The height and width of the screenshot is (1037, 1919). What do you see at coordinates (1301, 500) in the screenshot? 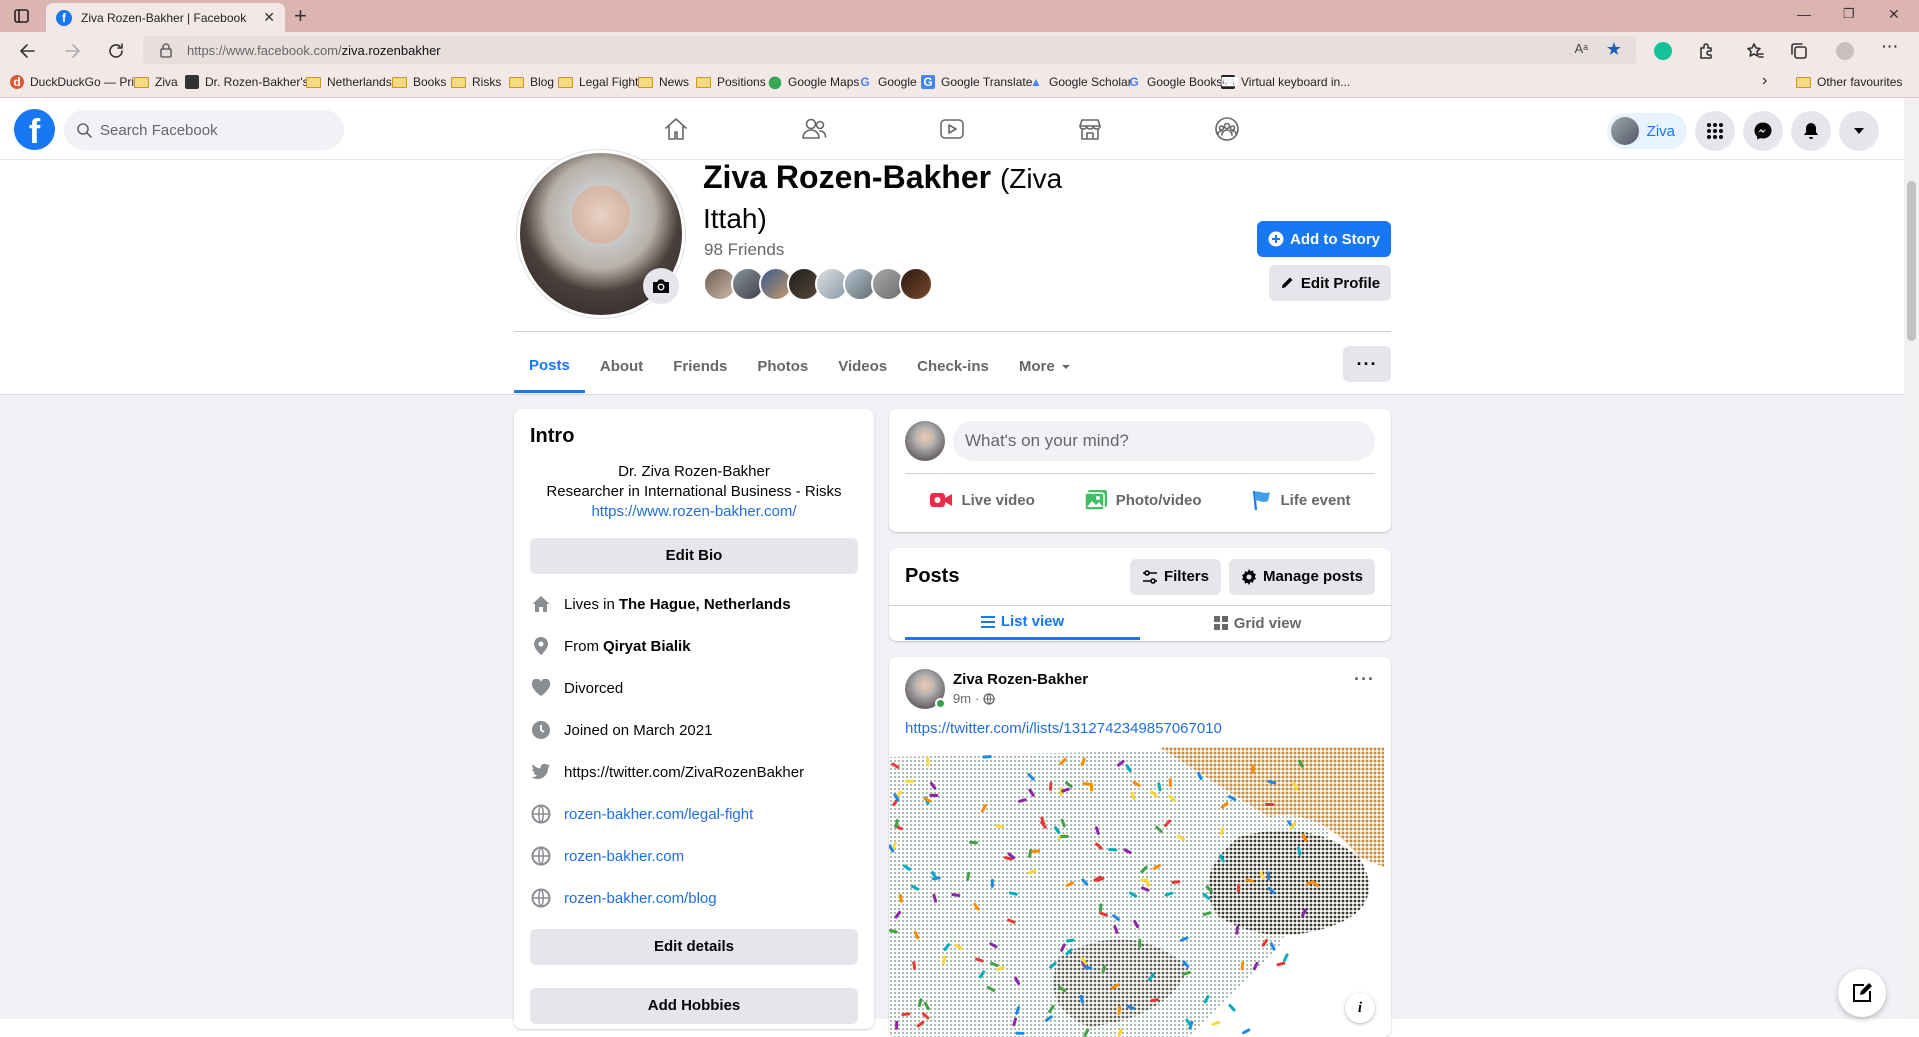
I see `life-event-button: Life event` at bounding box center [1301, 500].